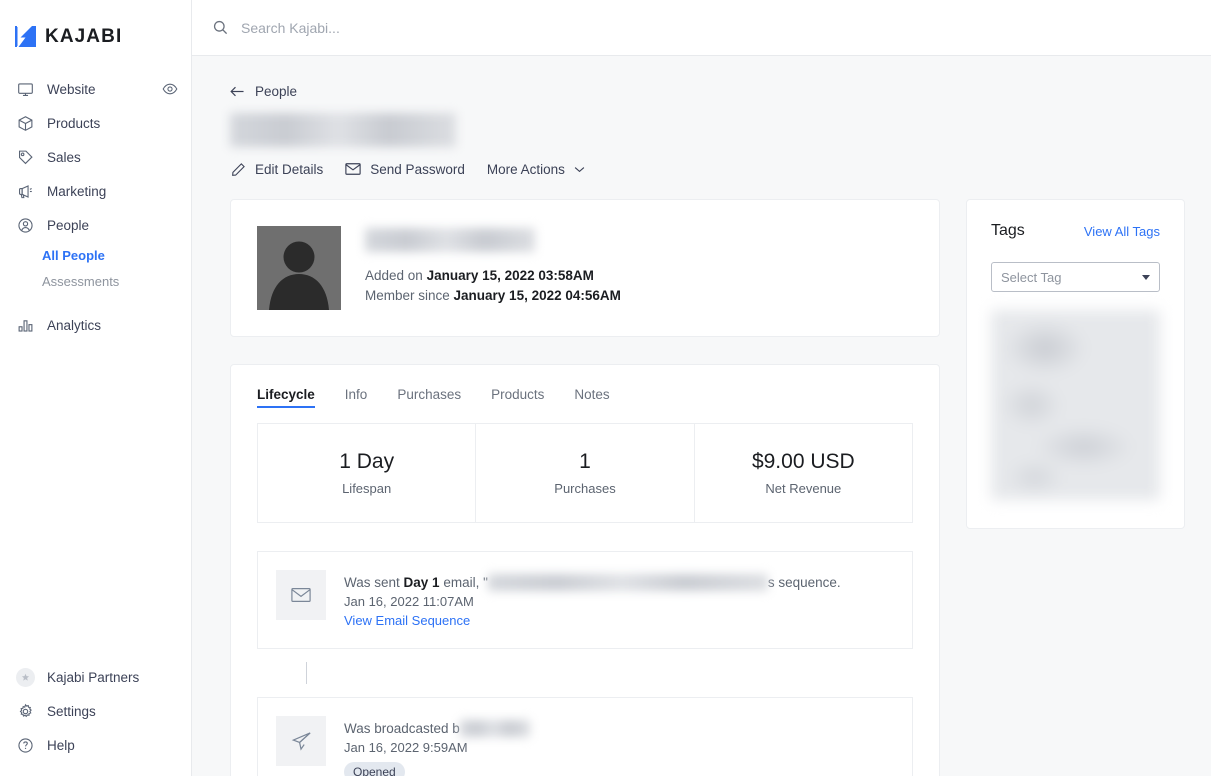 Image resolution: width=1211 pixels, height=776 pixels. I want to click on action-label: More Actions, so click(525, 169).